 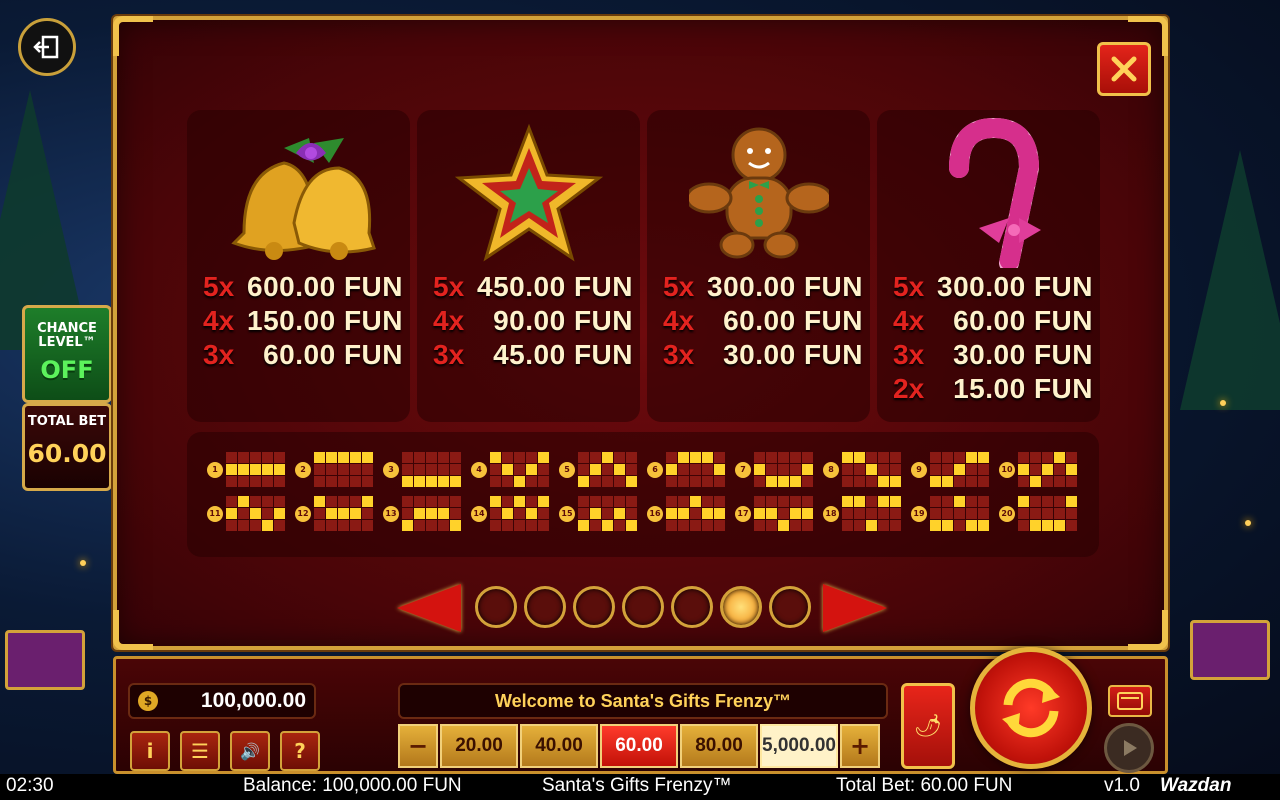 I want to click on autoplay-button, so click(x=1129, y=748).